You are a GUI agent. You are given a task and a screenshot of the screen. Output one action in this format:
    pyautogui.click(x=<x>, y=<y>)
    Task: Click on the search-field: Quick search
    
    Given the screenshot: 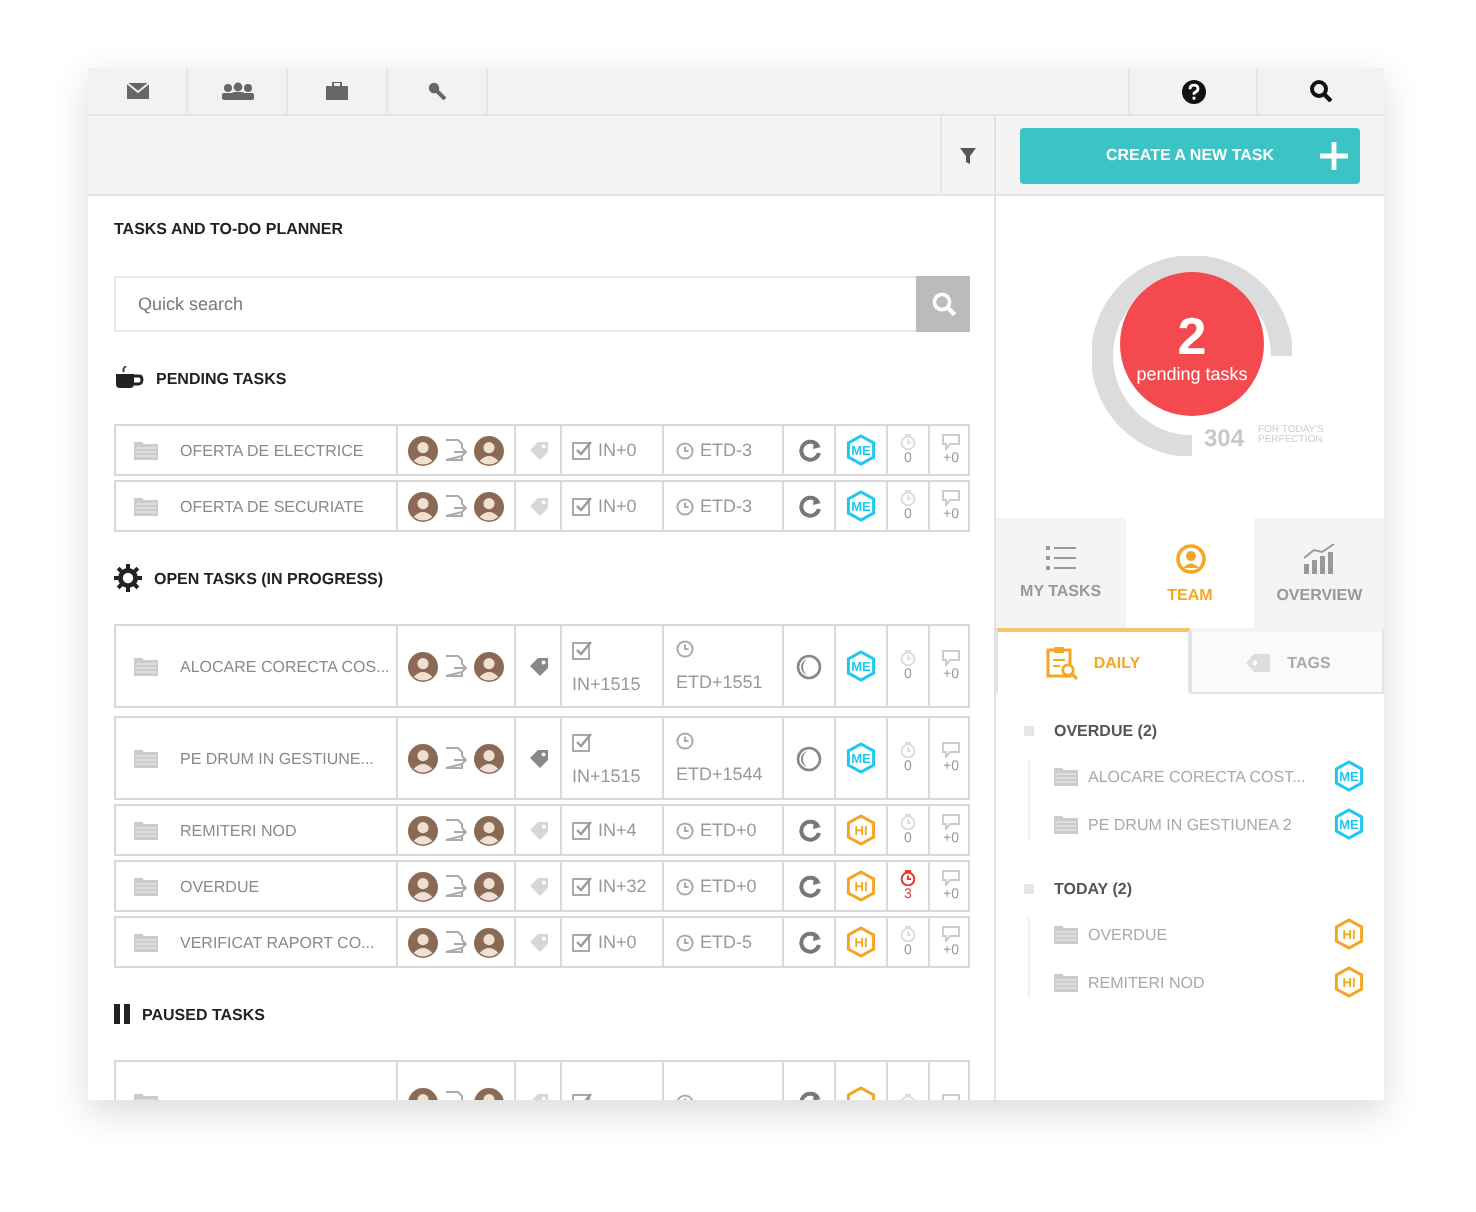 What is the action you would take?
    pyautogui.click(x=515, y=304)
    